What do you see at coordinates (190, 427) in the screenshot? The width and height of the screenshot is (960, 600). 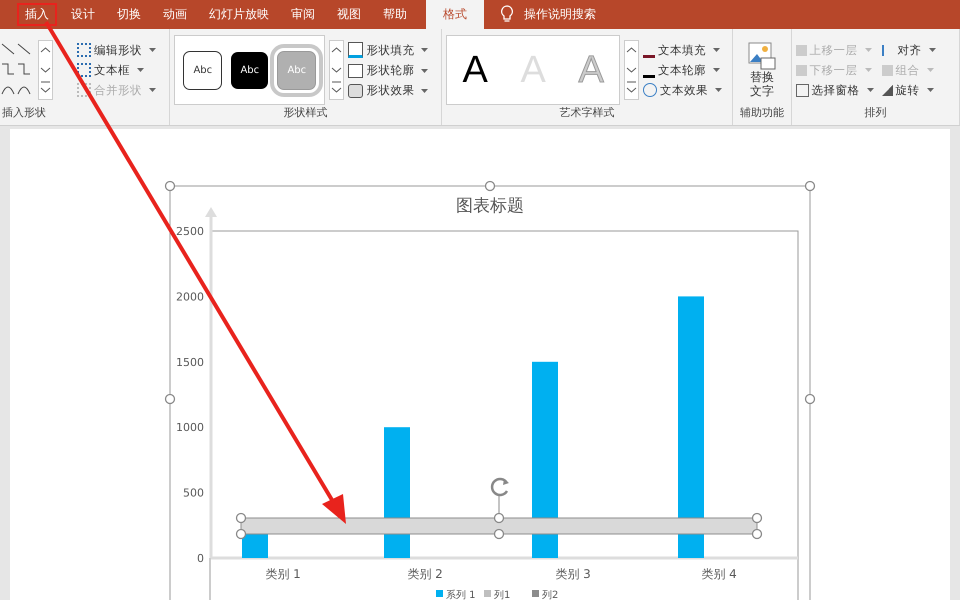 I see `y-tick-label: 1000` at bounding box center [190, 427].